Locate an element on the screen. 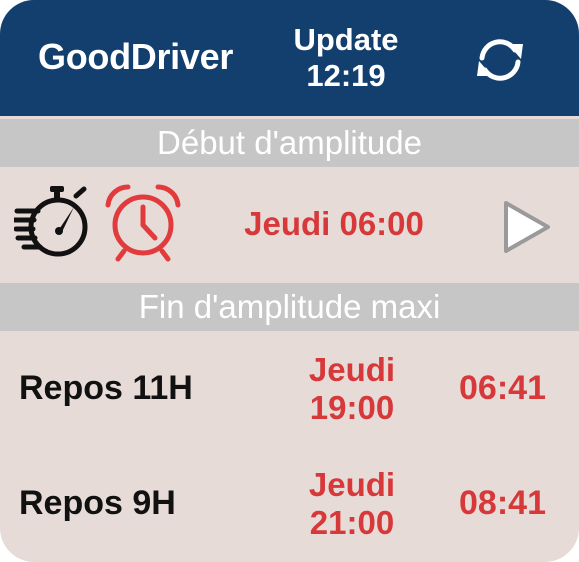 Image resolution: width=579 pixels, height=562 pixels. alarm-clock-icon is located at coordinates (143, 223).